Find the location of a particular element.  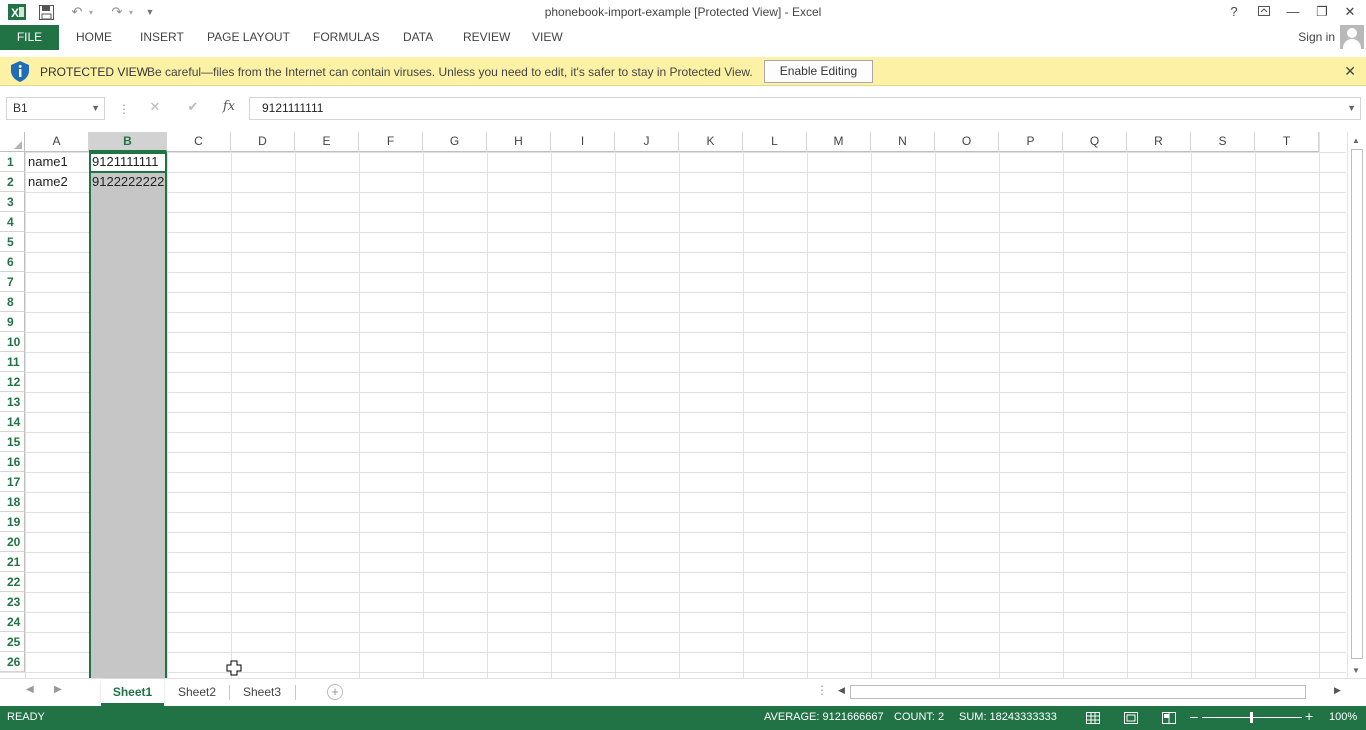

page-break-preview-icon is located at coordinates (1169, 718).